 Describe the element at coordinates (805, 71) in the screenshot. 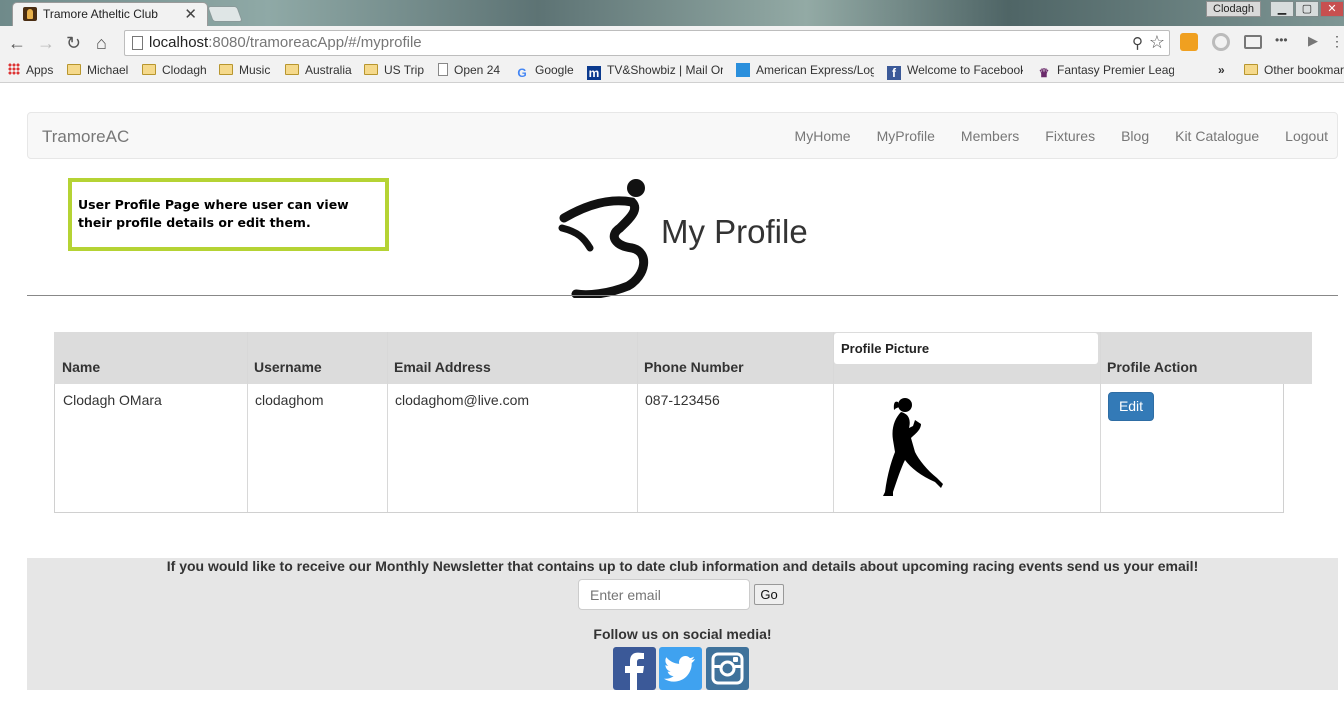

I see `bookmark-amex: American Express/Log` at that location.